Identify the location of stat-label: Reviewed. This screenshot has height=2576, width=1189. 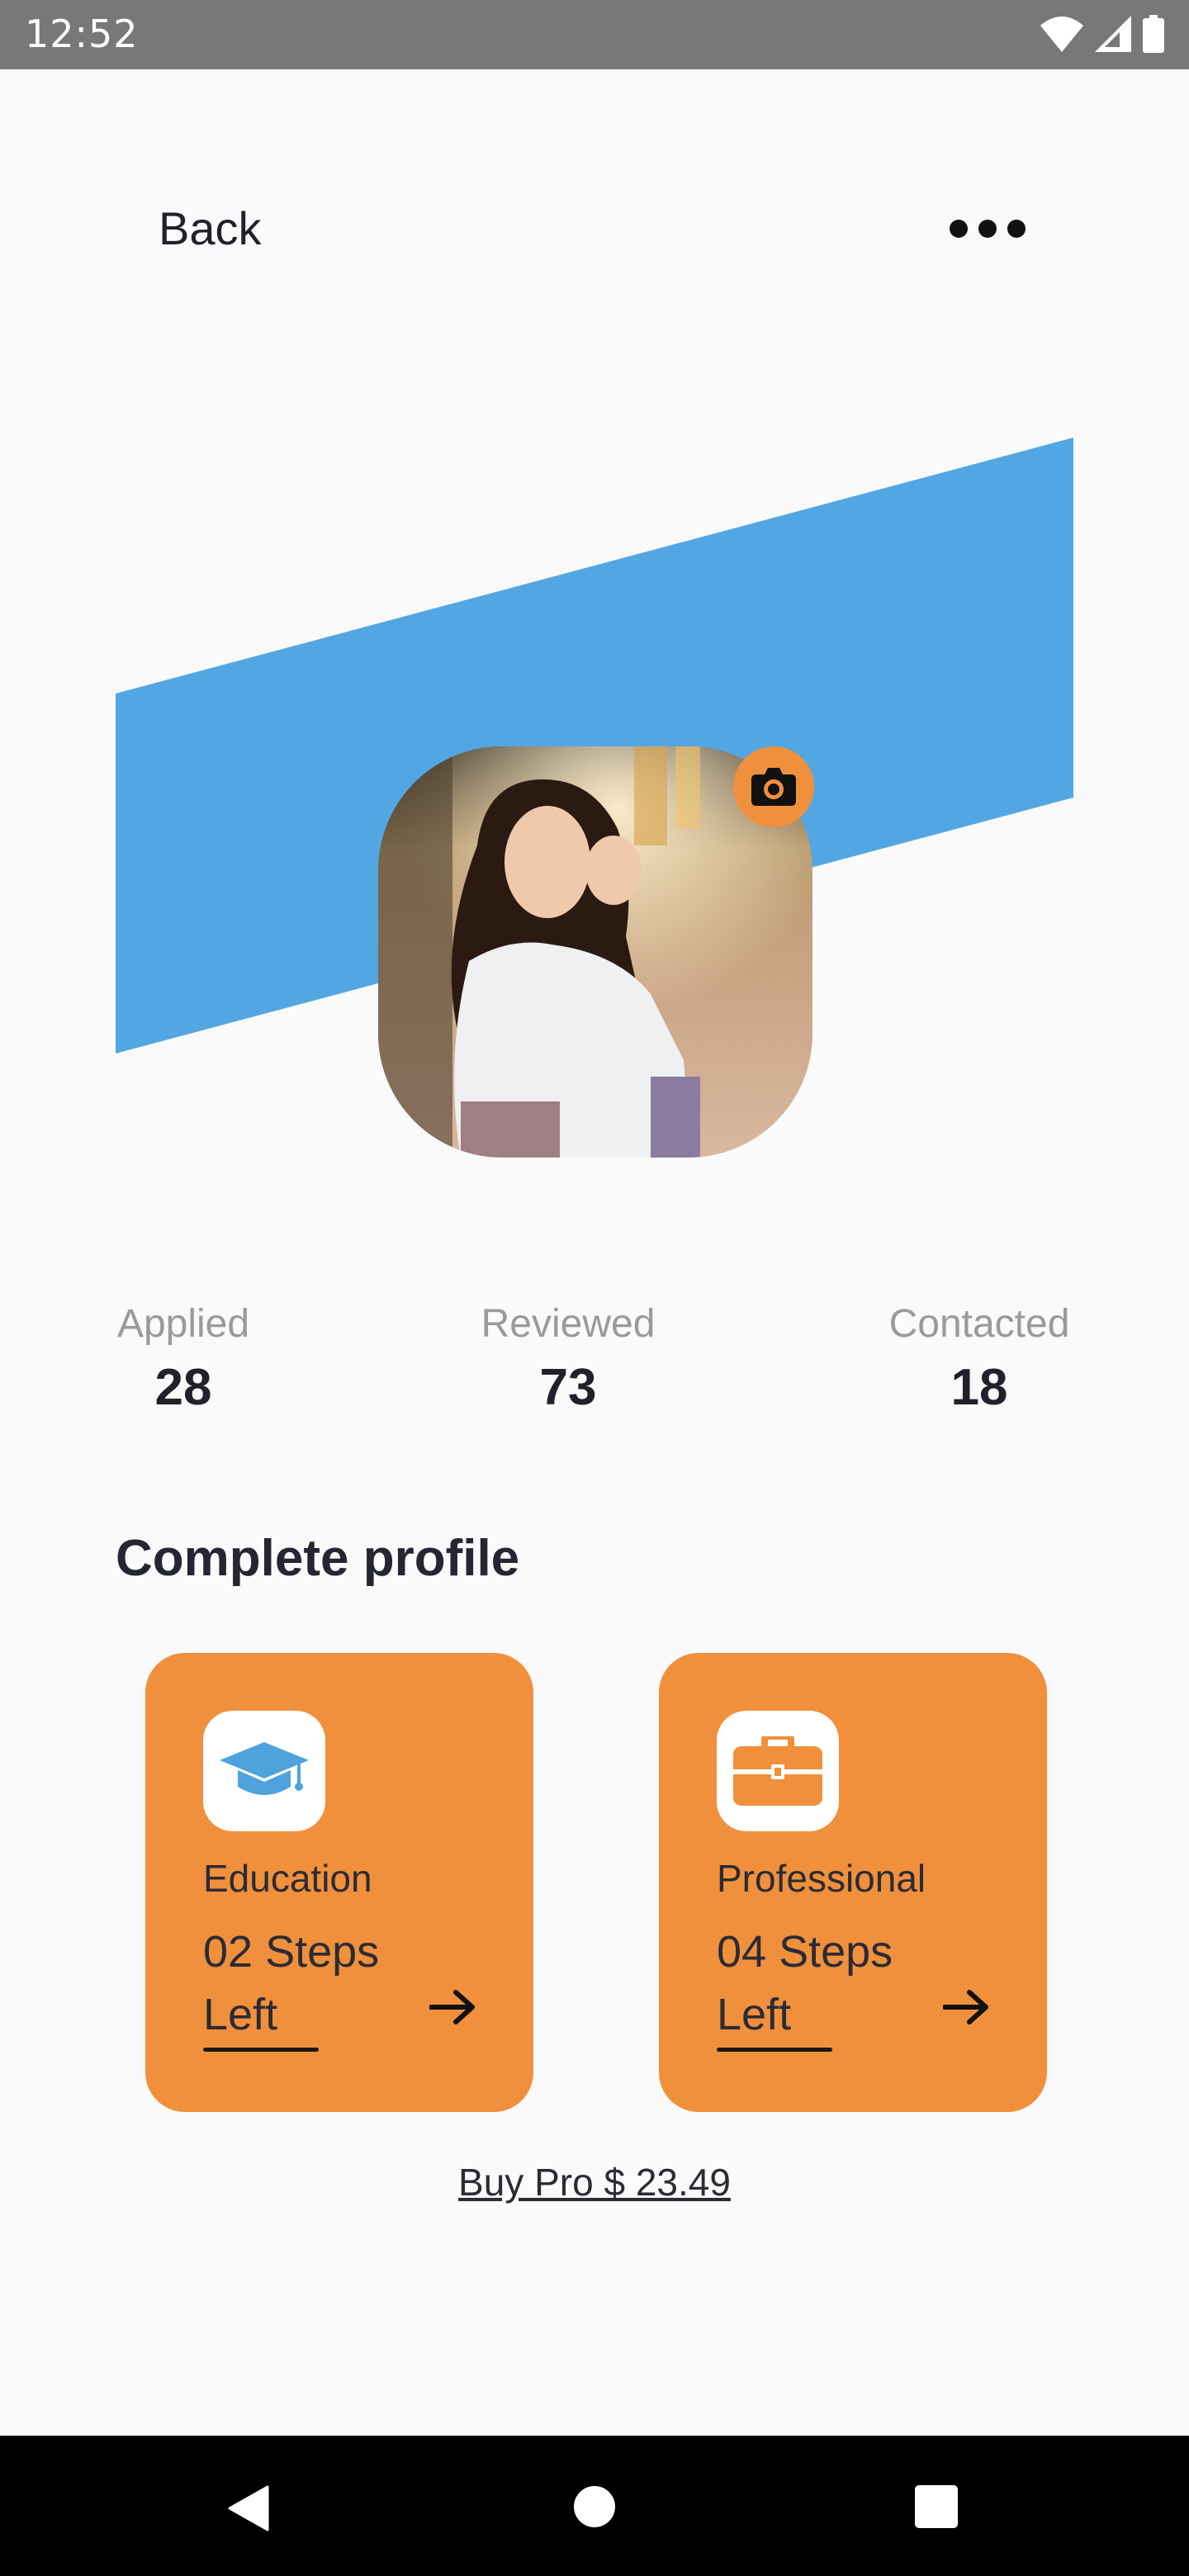
(568, 1324).